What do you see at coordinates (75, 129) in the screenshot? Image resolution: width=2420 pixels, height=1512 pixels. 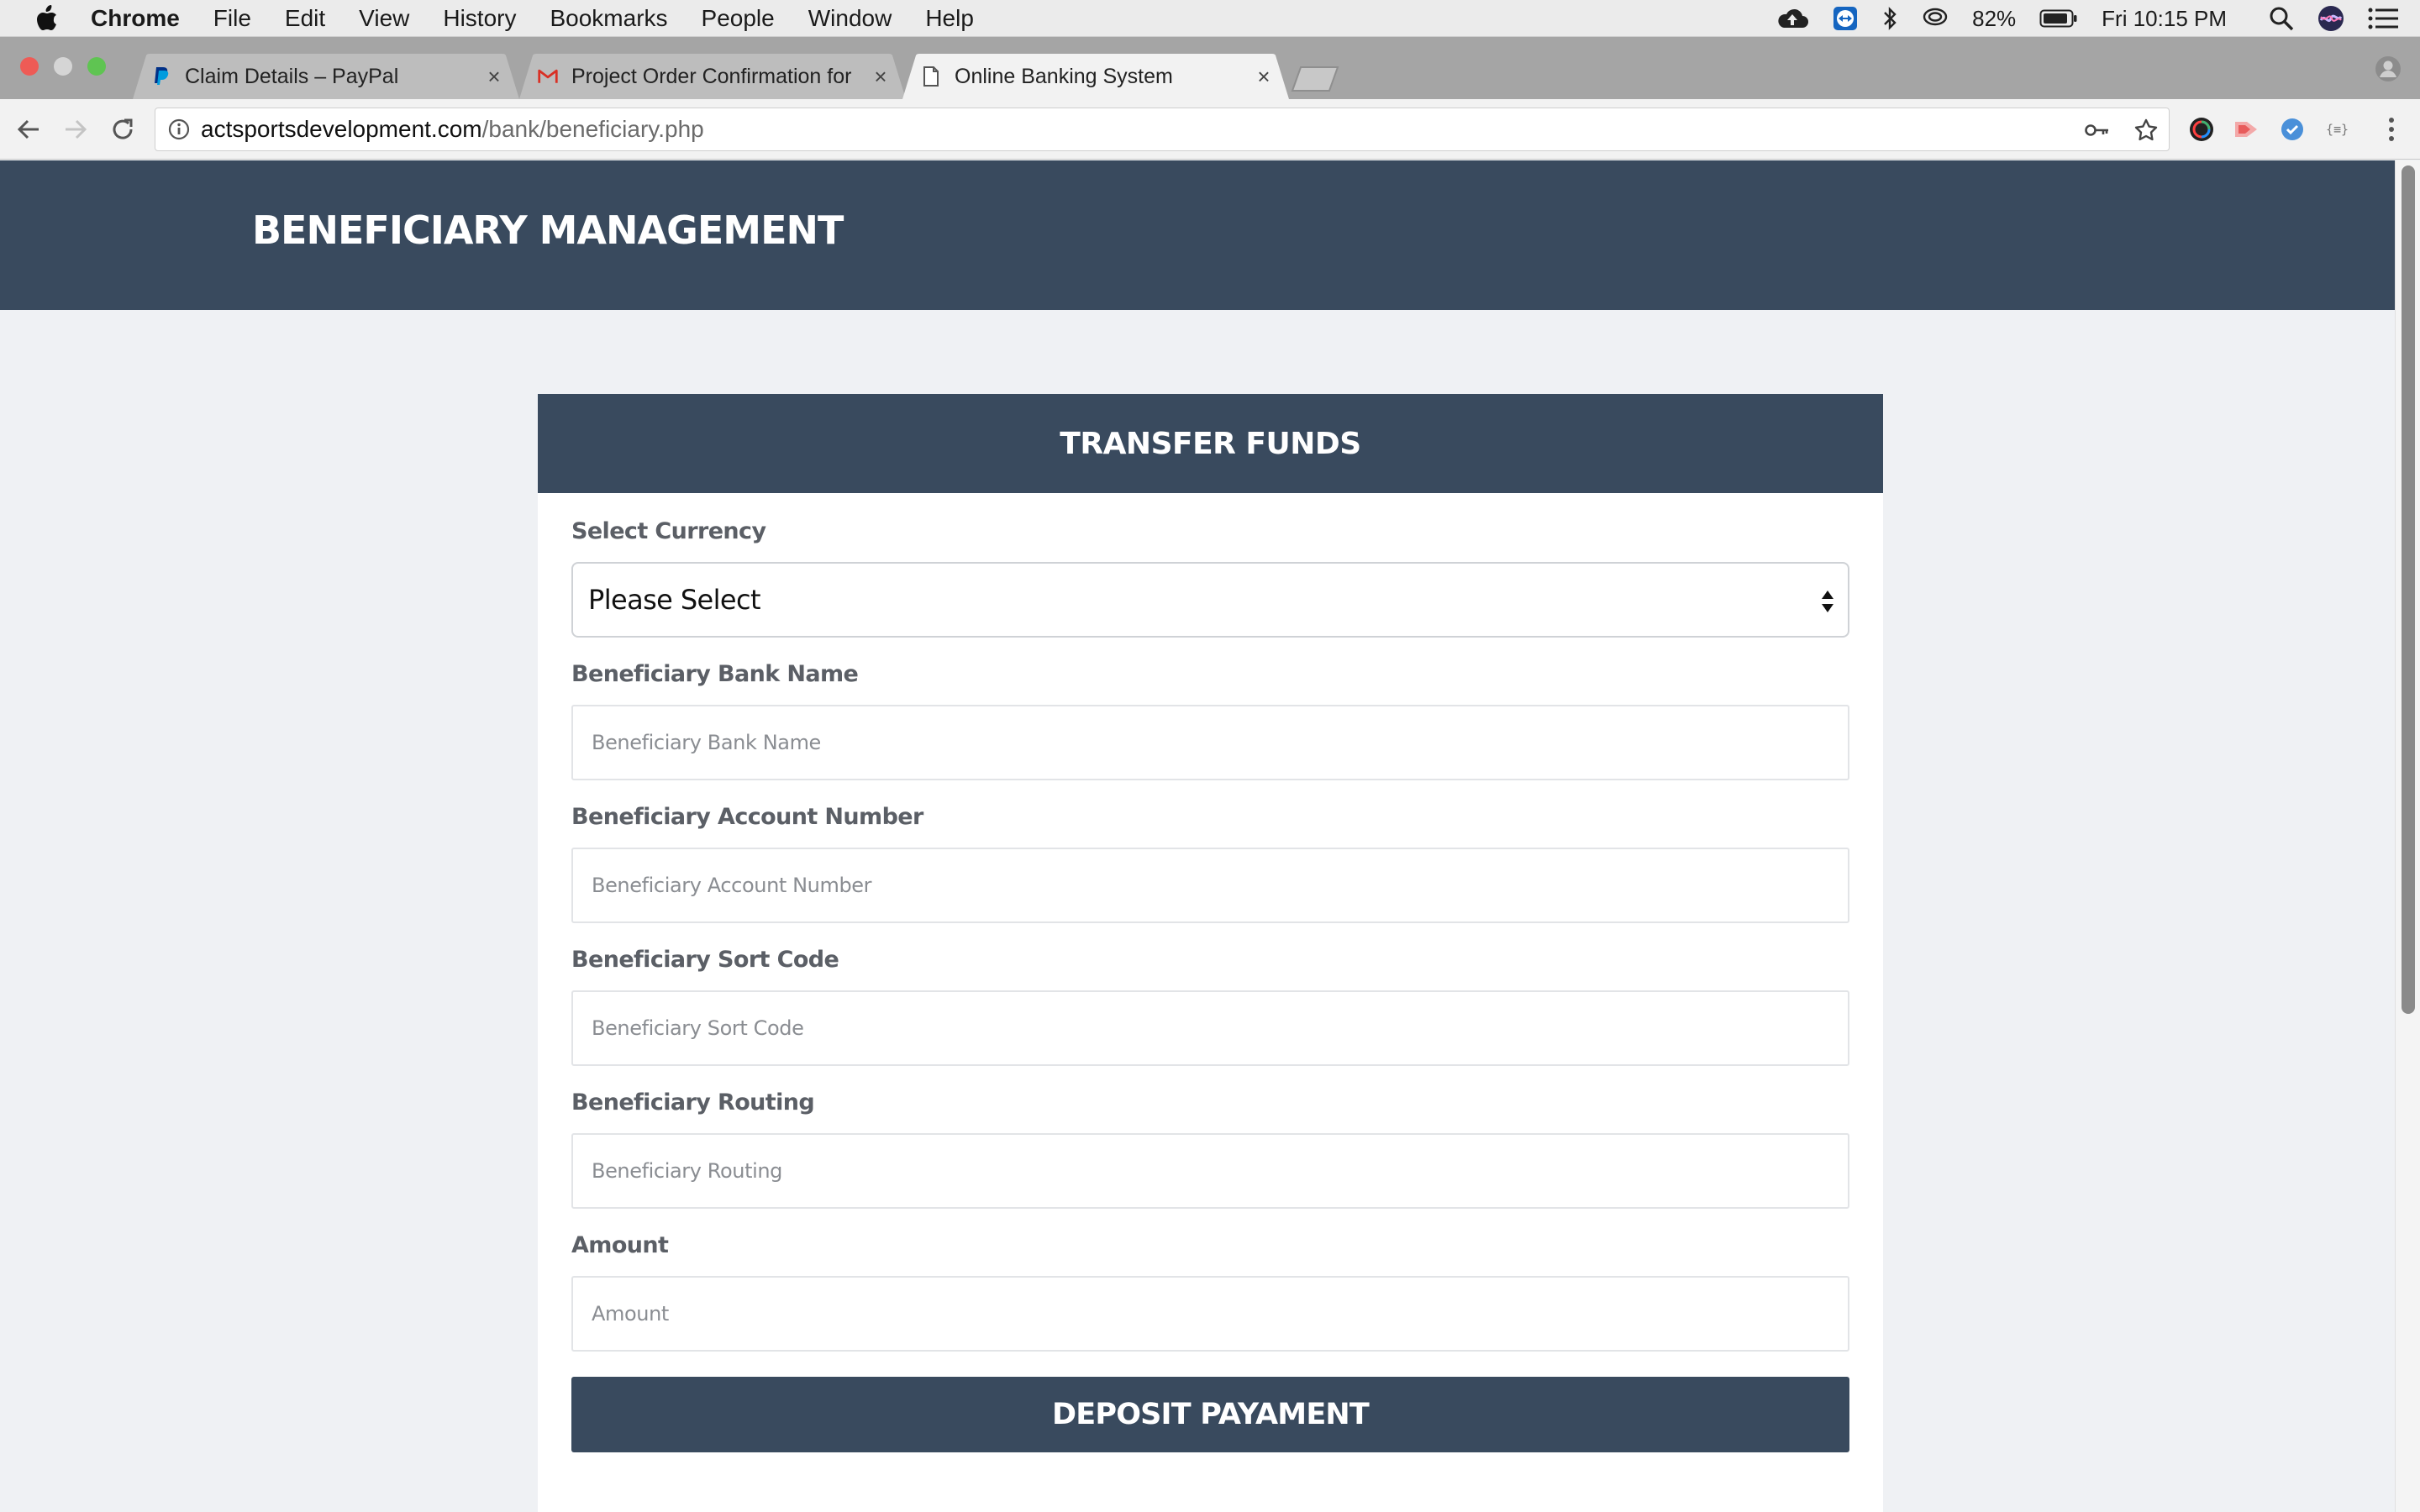 I see `forward-arrow-icon` at bounding box center [75, 129].